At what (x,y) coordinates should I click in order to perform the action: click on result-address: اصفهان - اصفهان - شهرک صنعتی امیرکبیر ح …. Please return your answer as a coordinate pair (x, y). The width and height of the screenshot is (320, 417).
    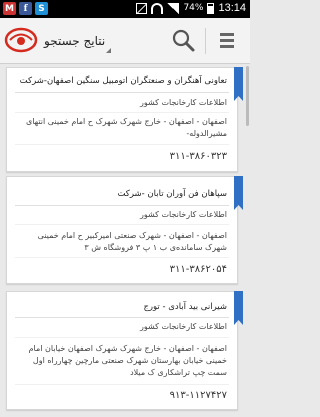
    Looking at the image, I should click on (132, 241).